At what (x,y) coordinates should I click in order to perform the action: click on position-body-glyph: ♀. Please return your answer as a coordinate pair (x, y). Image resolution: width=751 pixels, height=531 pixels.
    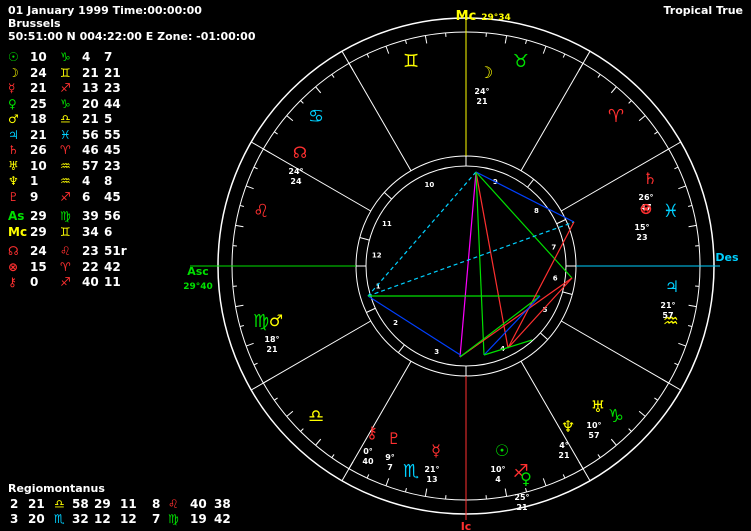
    Looking at the image, I should click on (12, 103).